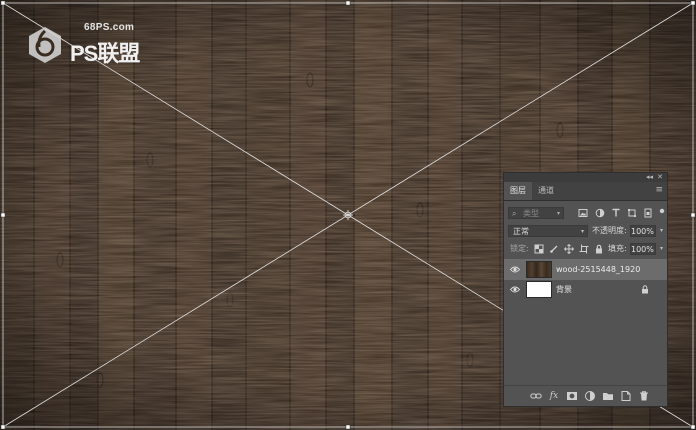 The width and height of the screenshot is (696, 430). What do you see at coordinates (617, 248) in the screenshot?
I see `fill-label: 填充:` at bounding box center [617, 248].